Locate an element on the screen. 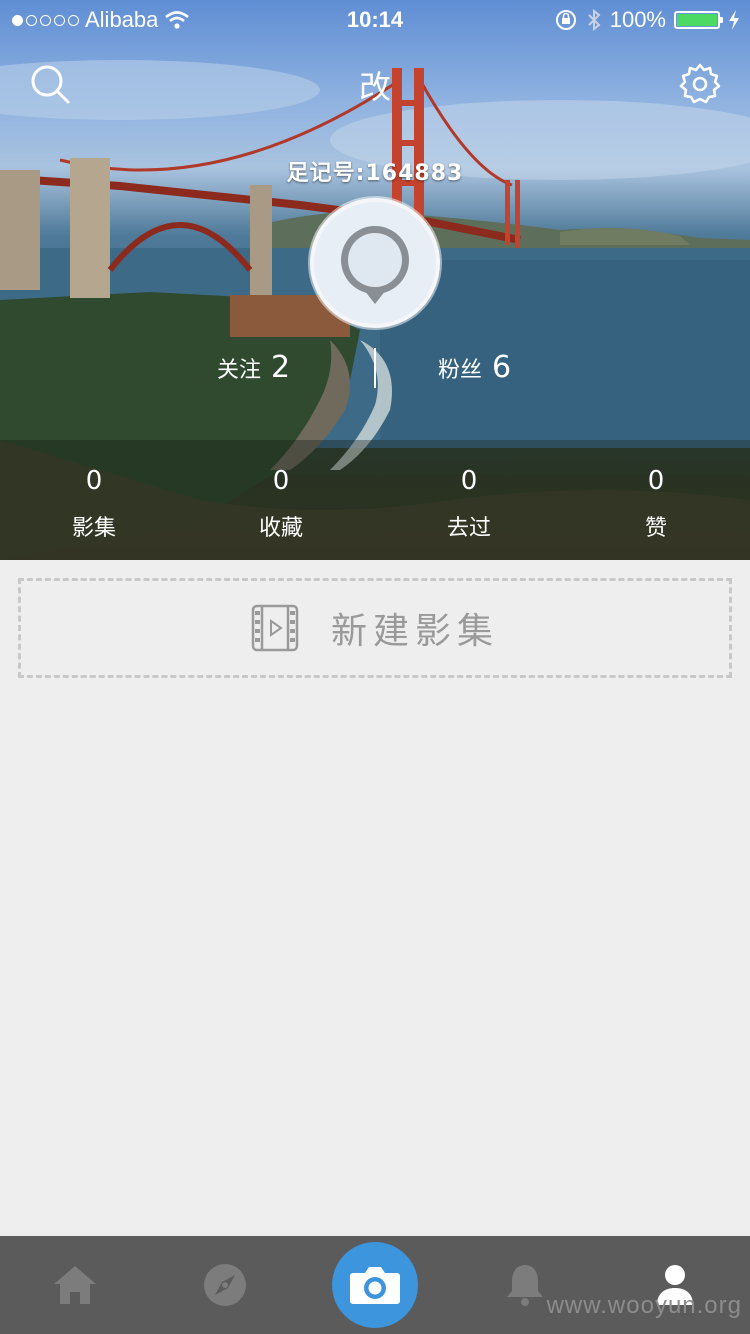 This screenshot has width=750, height=1334. compass-icon is located at coordinates (225, 1285).